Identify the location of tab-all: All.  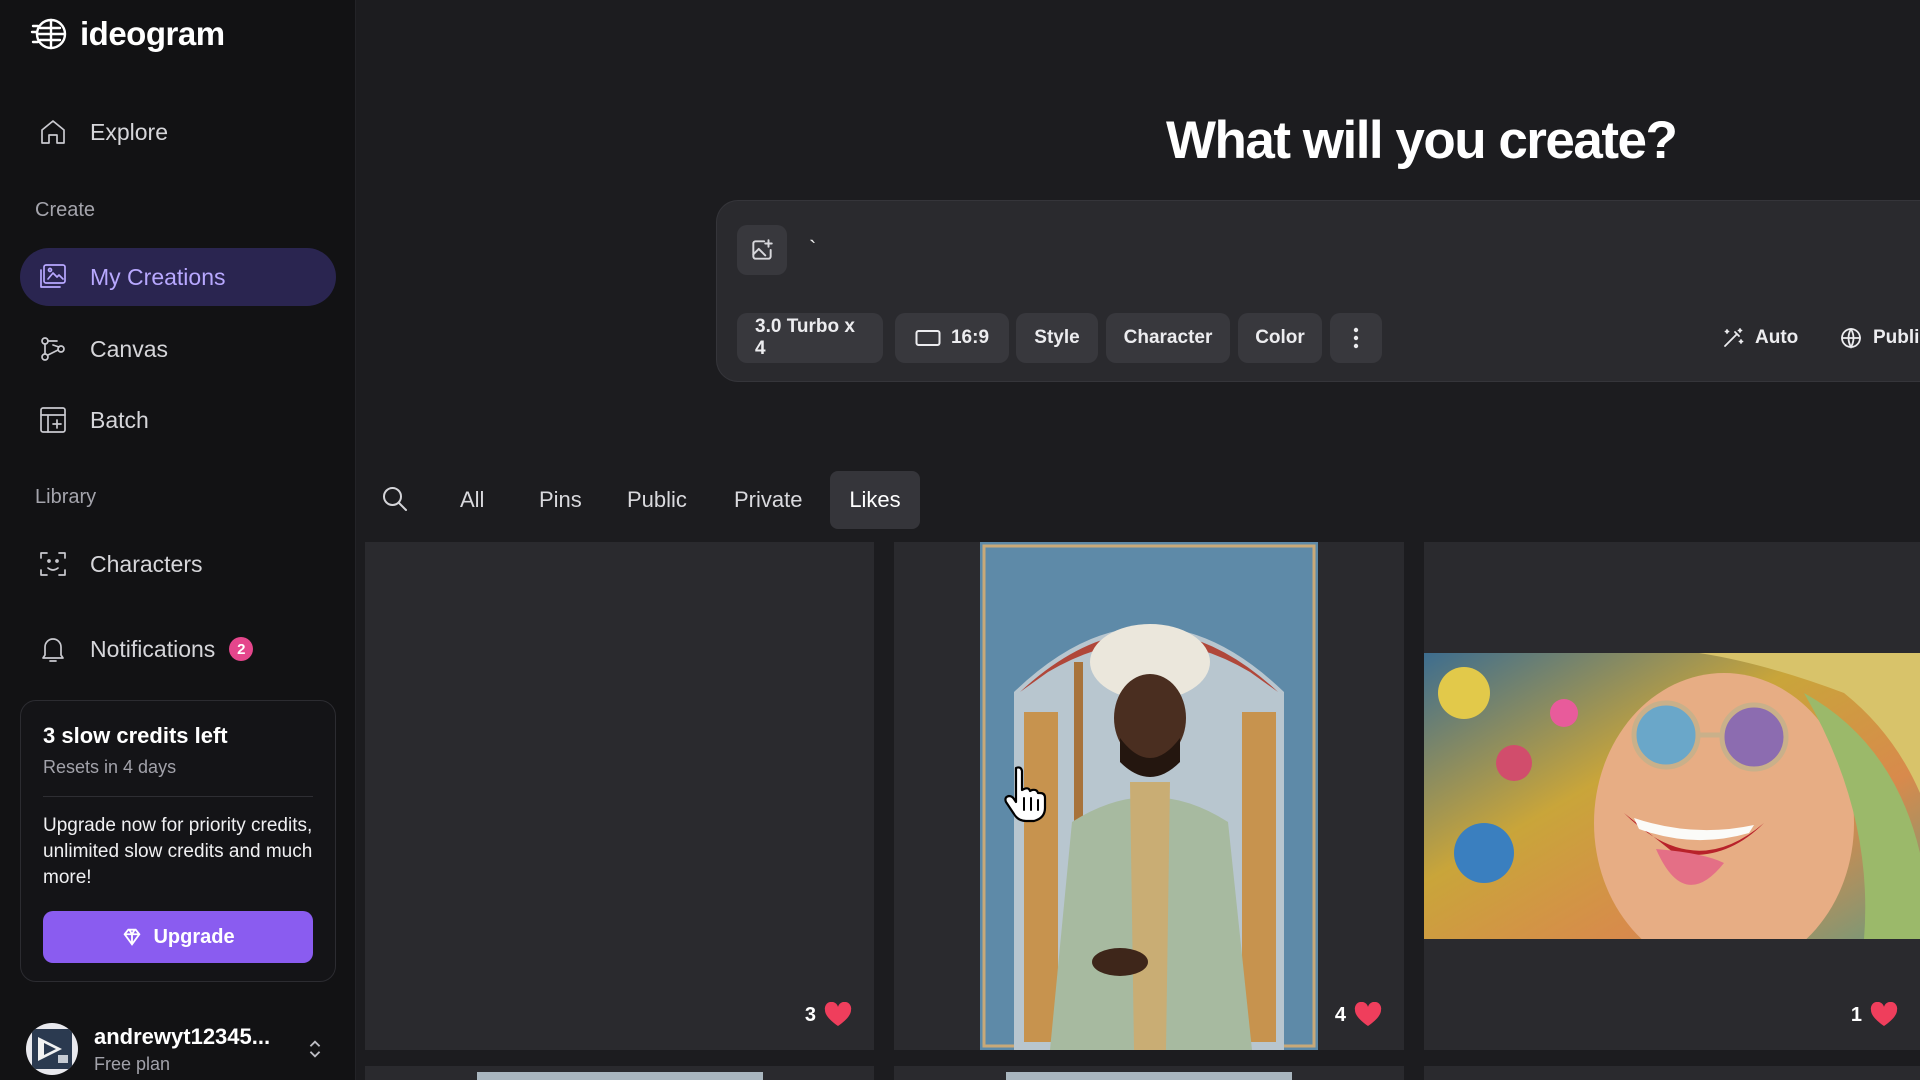
(472, 500).